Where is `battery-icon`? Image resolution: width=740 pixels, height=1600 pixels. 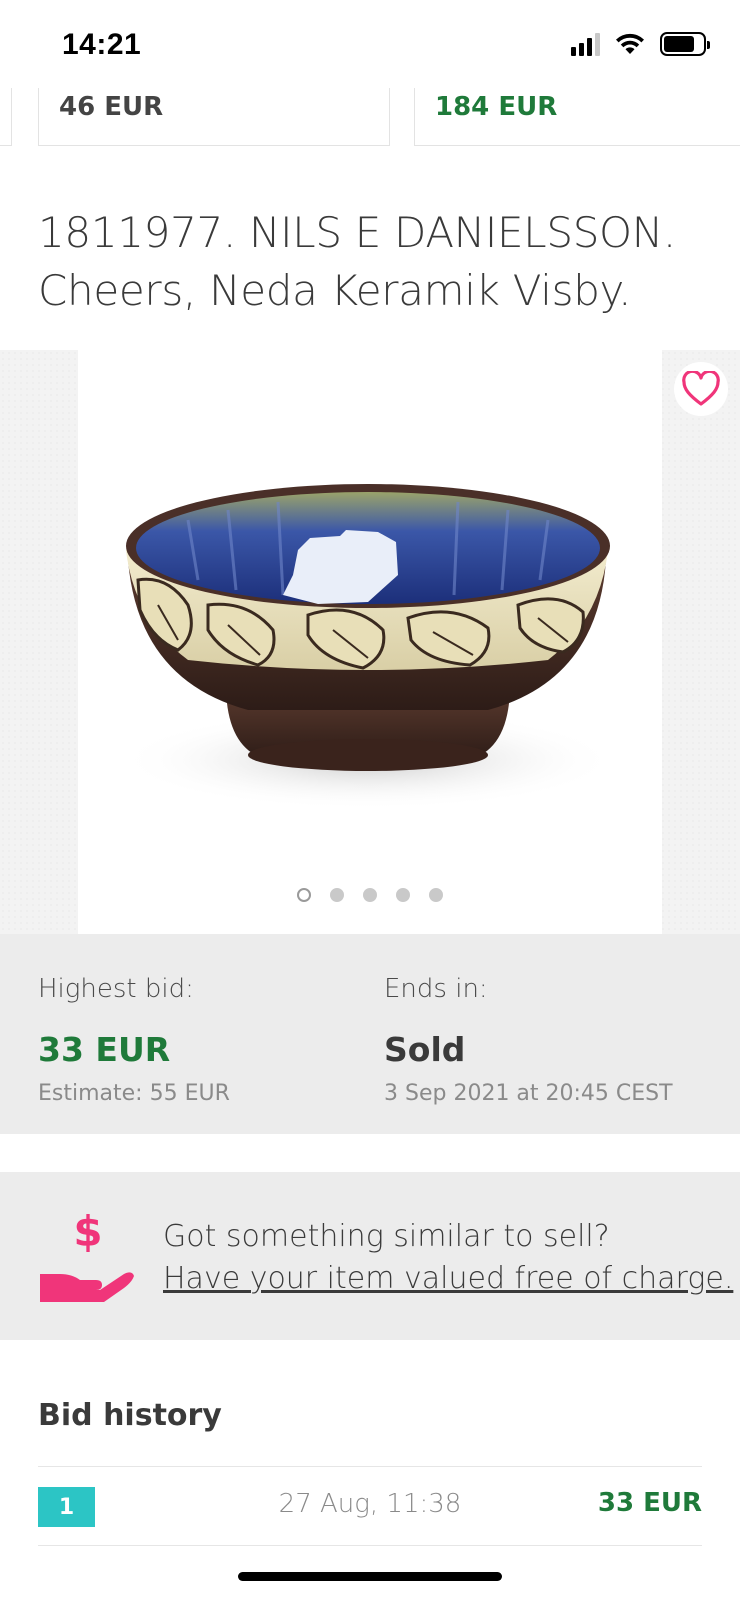
battery-icon is located at coordinates (685, 44).